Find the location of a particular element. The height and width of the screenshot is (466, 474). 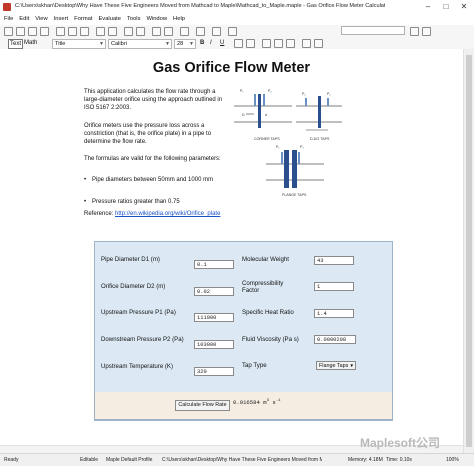

bold-button: B is located at coordinates (202, 43).